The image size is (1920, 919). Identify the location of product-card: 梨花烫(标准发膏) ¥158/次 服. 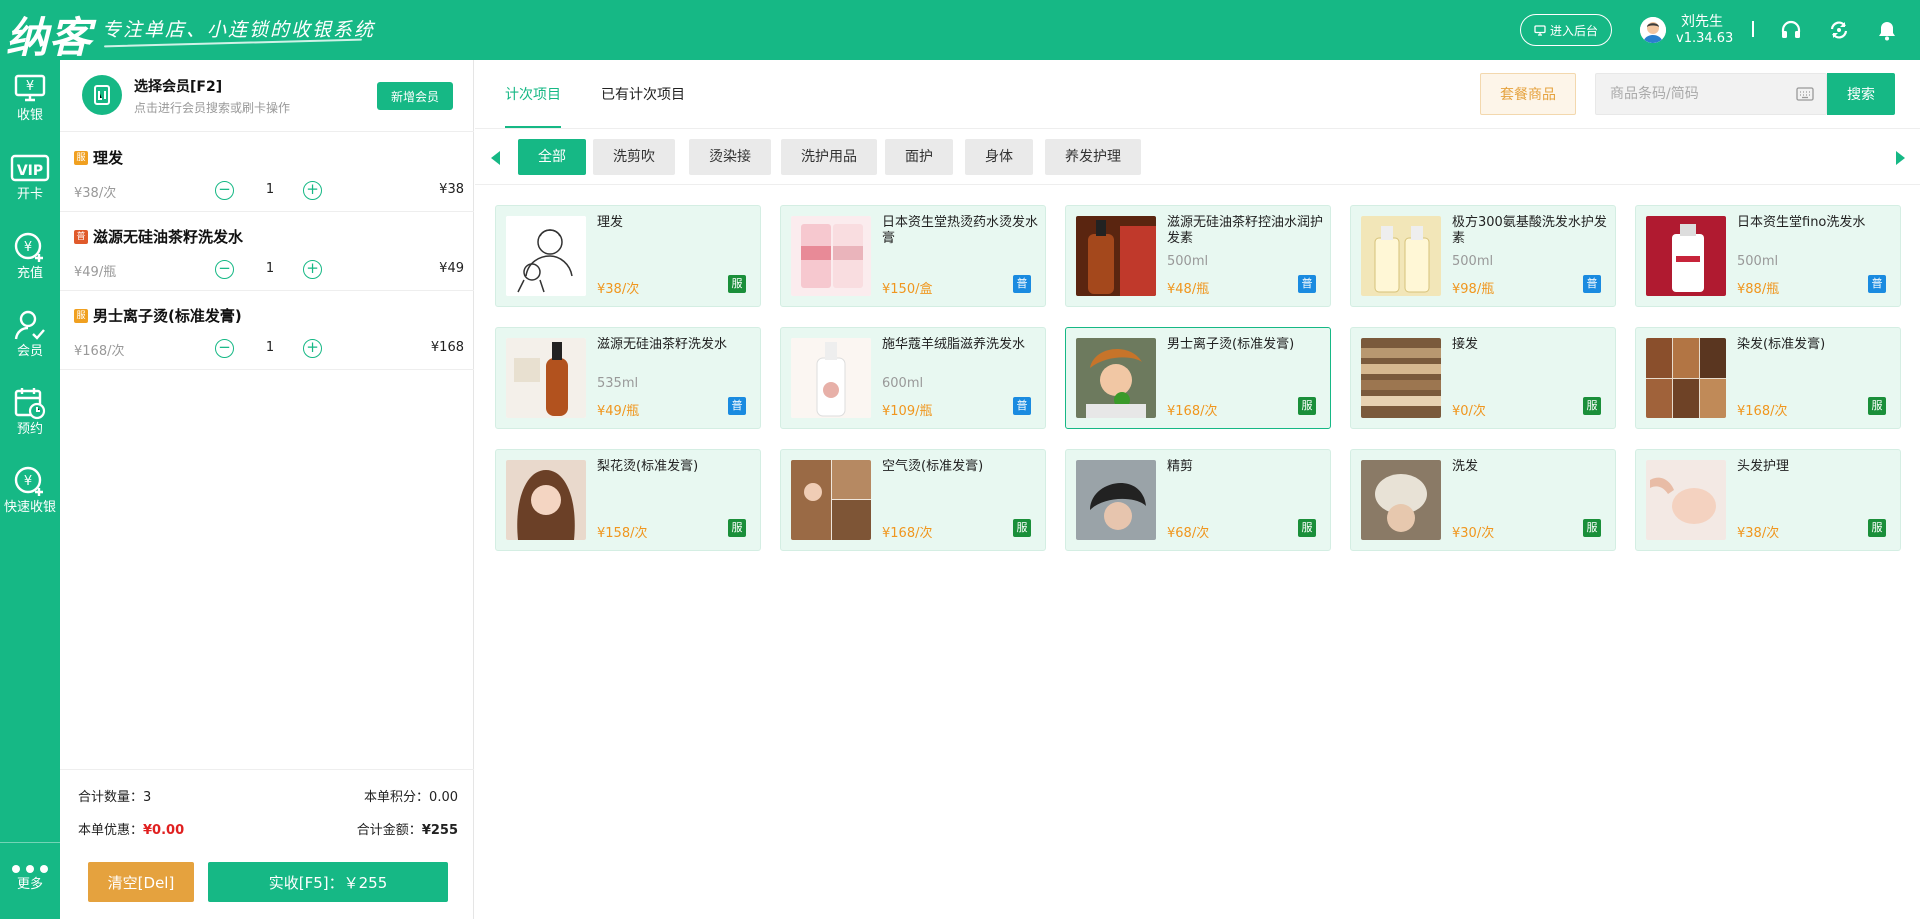
(628, 500).